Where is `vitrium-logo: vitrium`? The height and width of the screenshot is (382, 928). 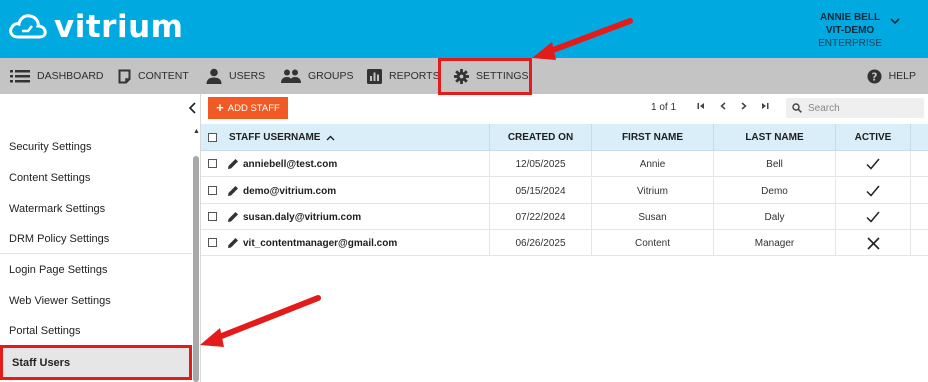 vitrium-logo: vitrium is located at coordinates (95, 27).